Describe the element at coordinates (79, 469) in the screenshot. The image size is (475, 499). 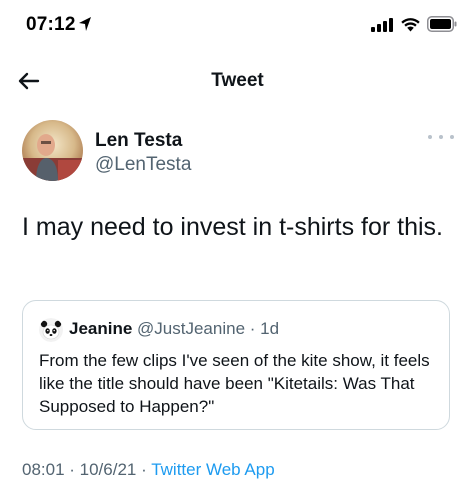
I see `timestamp-text: 08:01 · 10/6/21` at that location.